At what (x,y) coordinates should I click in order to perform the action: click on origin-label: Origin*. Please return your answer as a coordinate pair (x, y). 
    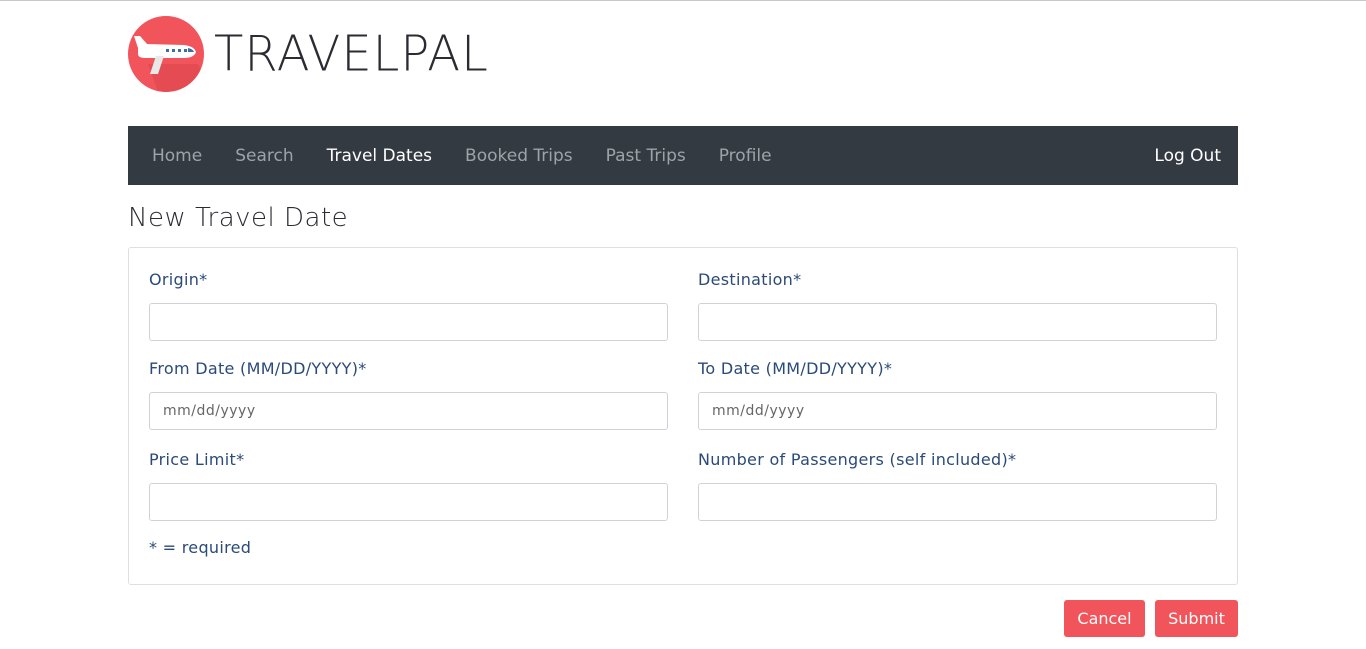
    Looking at the image, I should click on (178, 279).